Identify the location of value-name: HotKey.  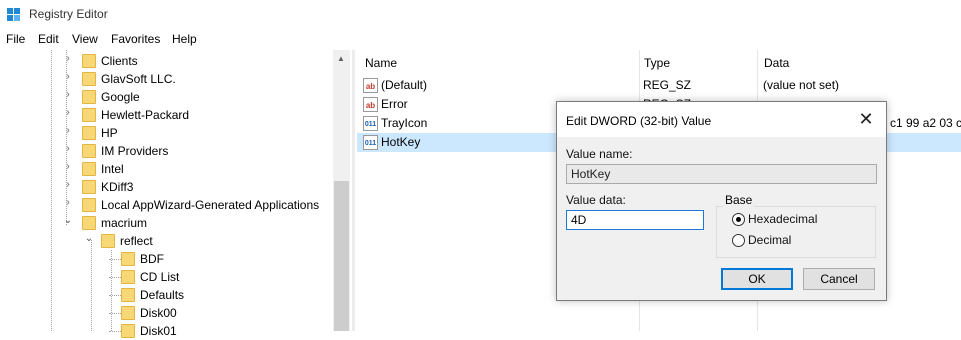
(401, 142).